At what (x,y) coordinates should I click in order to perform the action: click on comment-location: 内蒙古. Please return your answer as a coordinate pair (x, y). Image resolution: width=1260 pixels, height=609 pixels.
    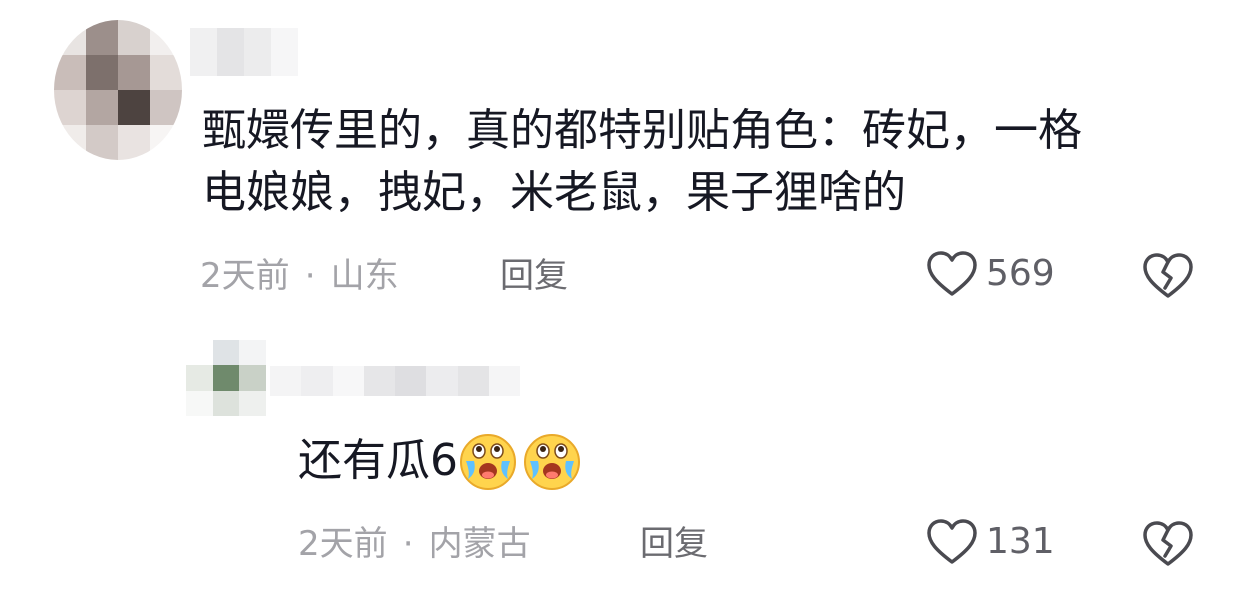
    Looking at the image, I should click on (479, 544).